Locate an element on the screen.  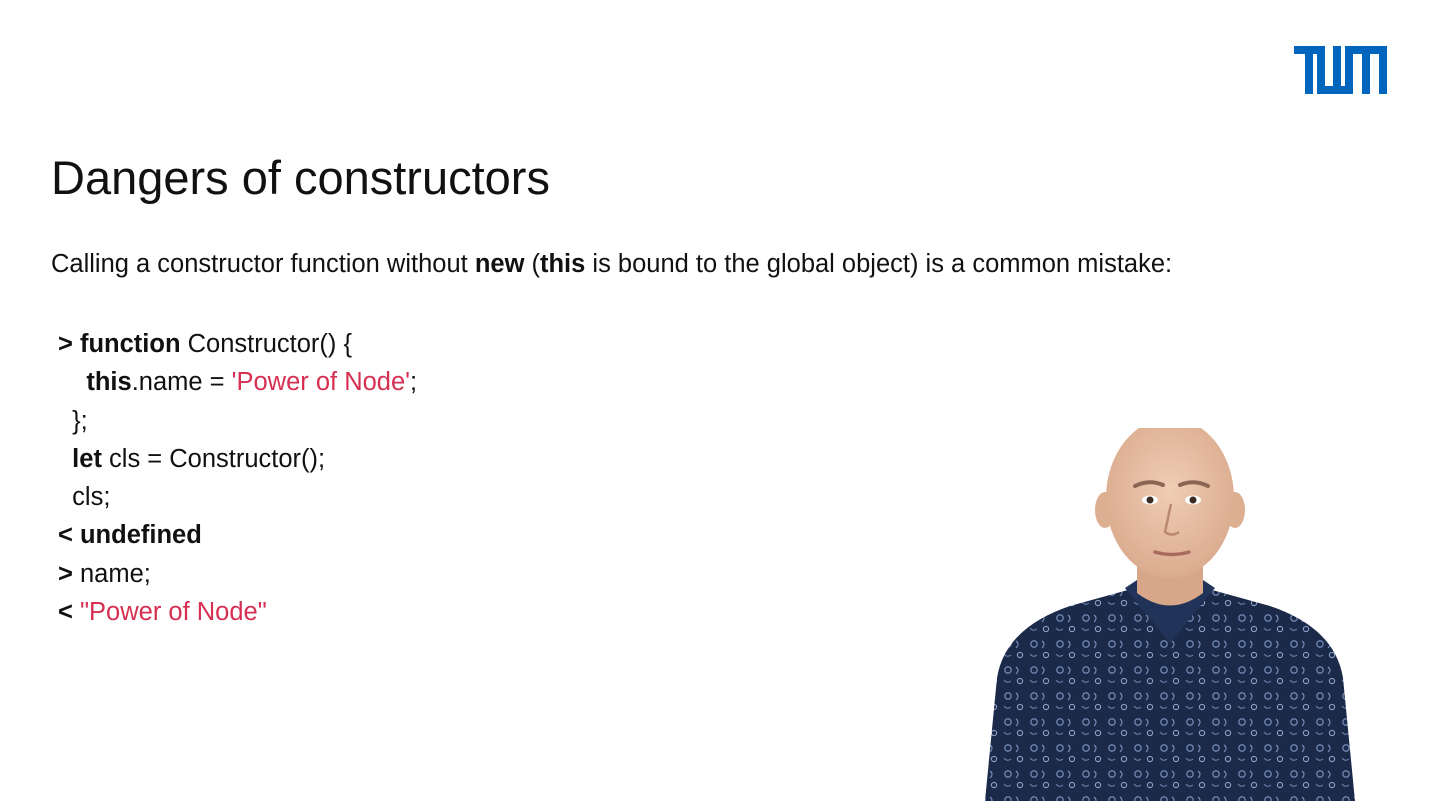
code-line-6: < undefined is located at coordinates (130, 535).